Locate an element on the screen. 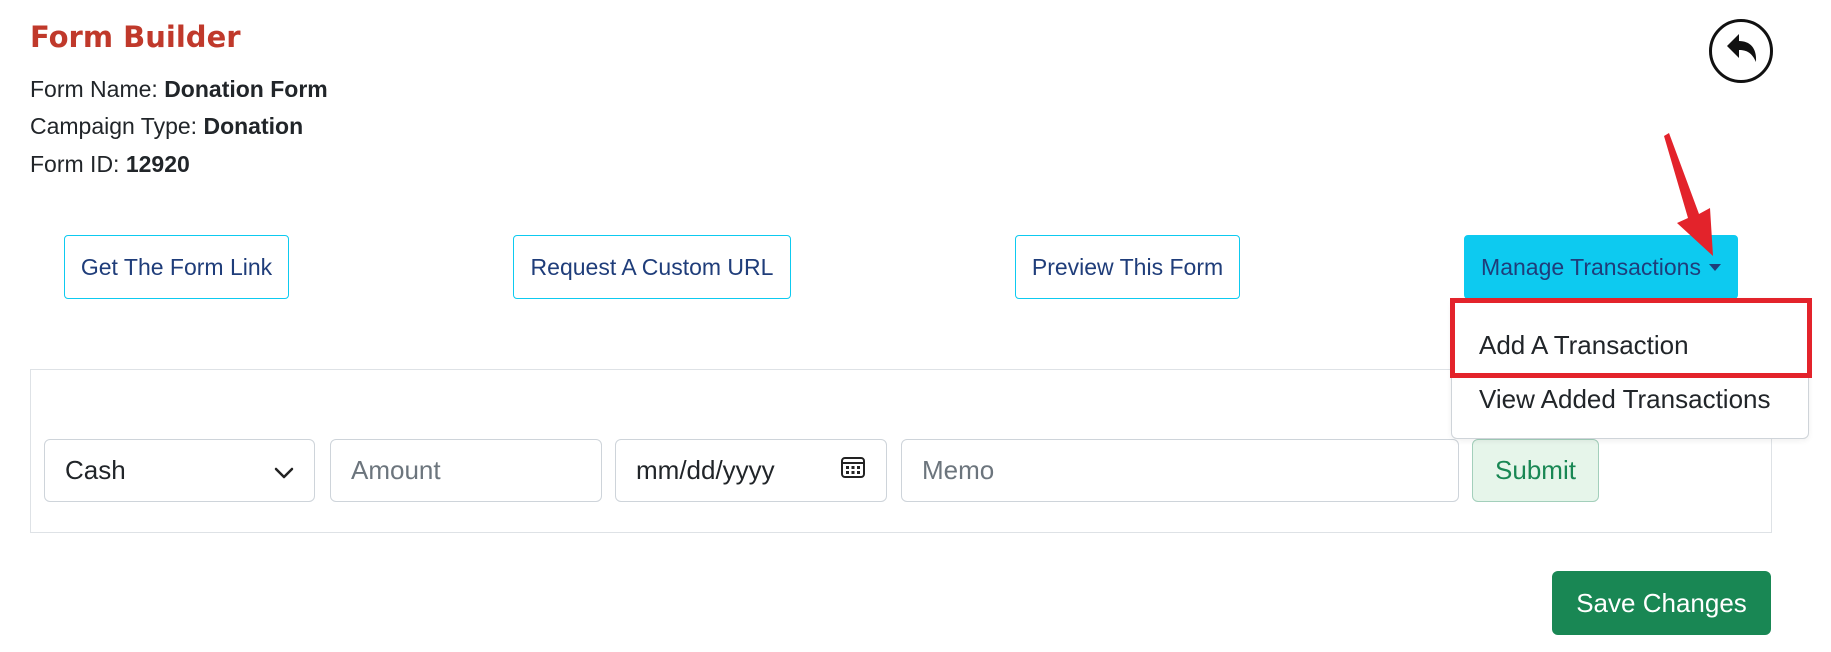  chevron-down-icon is located at coordinates (284, 470).